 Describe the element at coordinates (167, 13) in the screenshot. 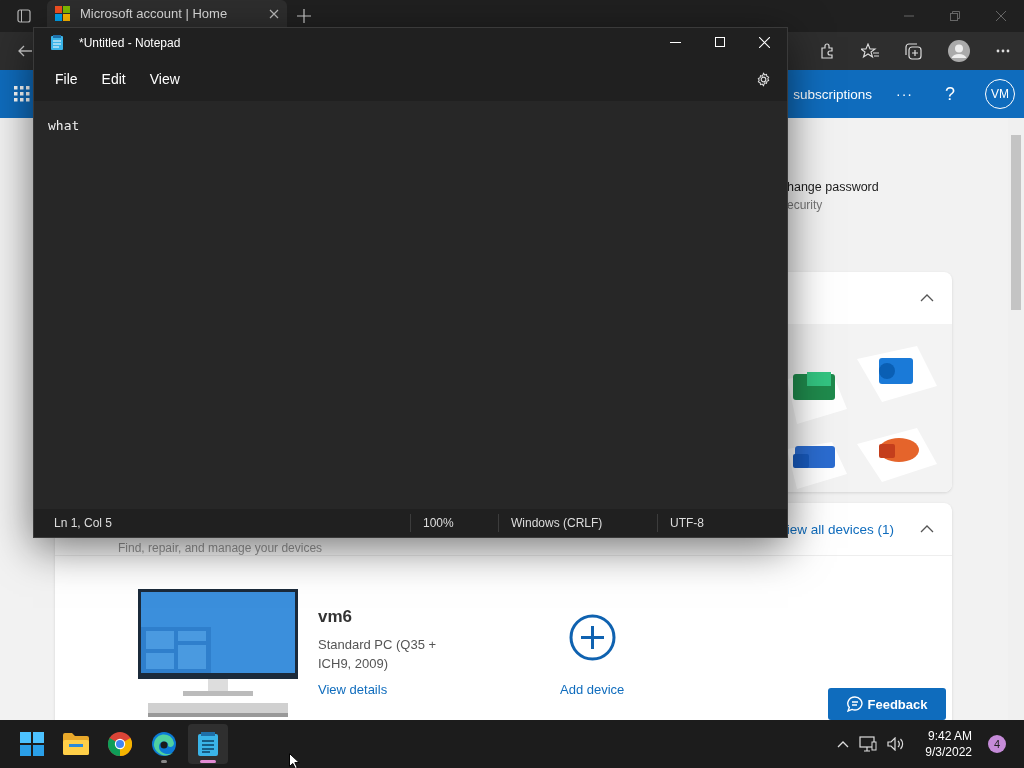

I see `browser-tab: Microsoft account | Home` at that location.